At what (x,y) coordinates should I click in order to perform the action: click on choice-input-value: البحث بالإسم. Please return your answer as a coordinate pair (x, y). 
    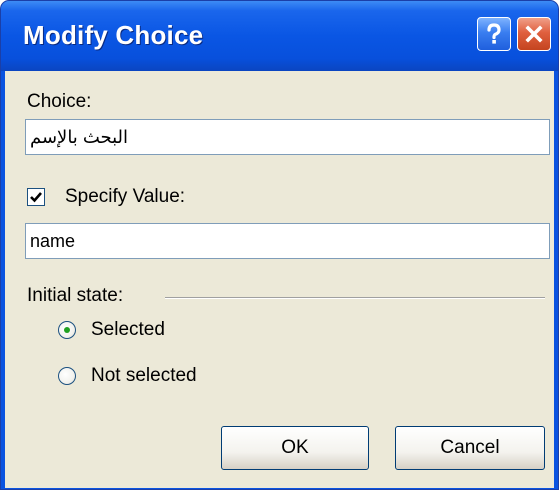
    Looking at the image, I should click on (79, 136).